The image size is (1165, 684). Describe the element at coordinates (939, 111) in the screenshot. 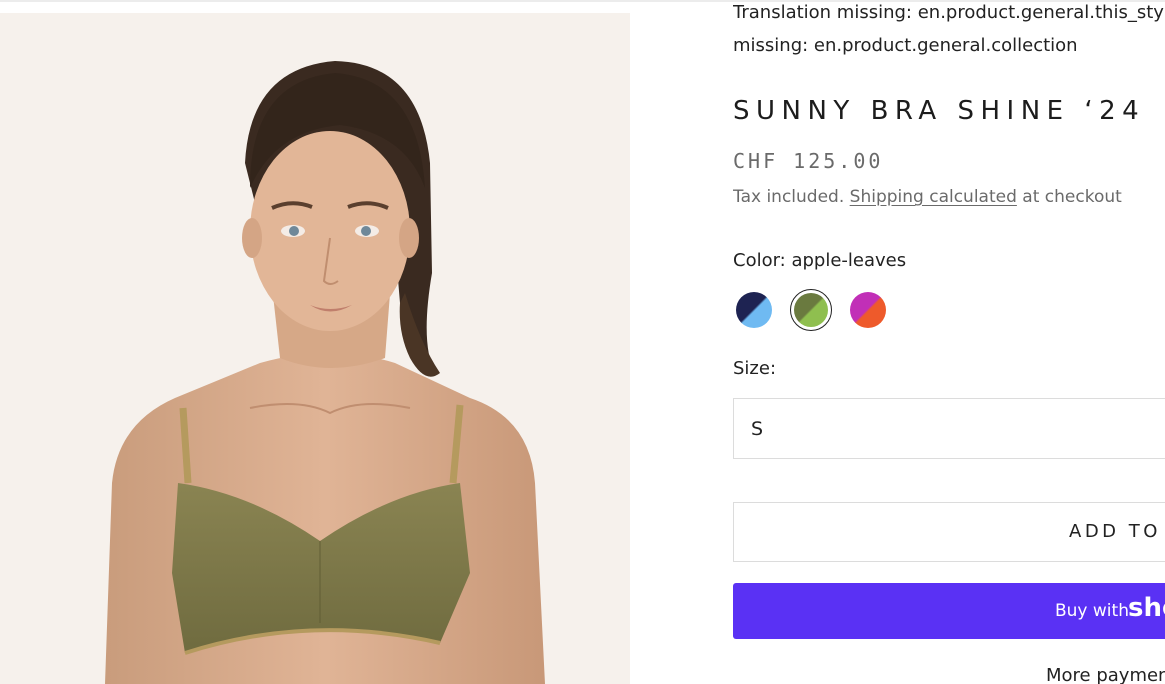

I see `product-title: SUNNY BRA SHINE ‘24` at that location.